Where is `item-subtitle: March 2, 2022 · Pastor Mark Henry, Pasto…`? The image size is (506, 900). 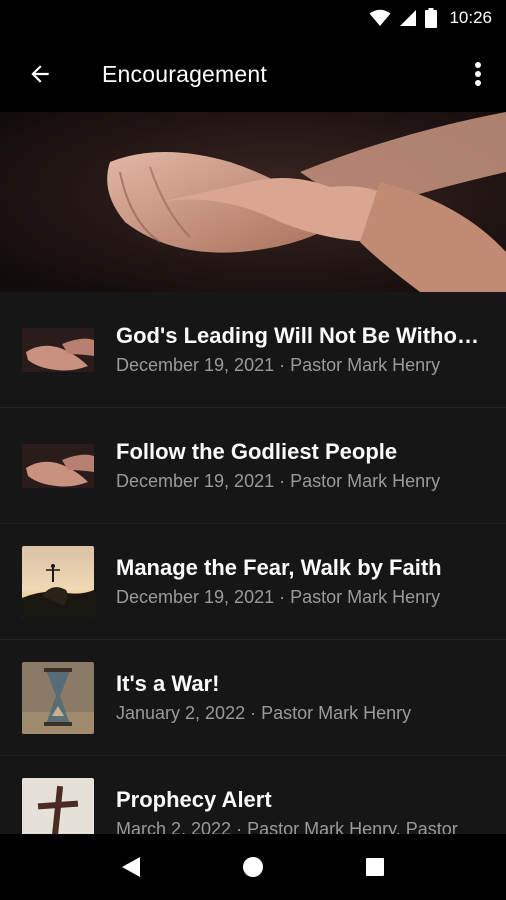
item-subtitle: March 2, 2022 · Pastor Mark Henry, Pasto… is located at coordinates (287, 826).